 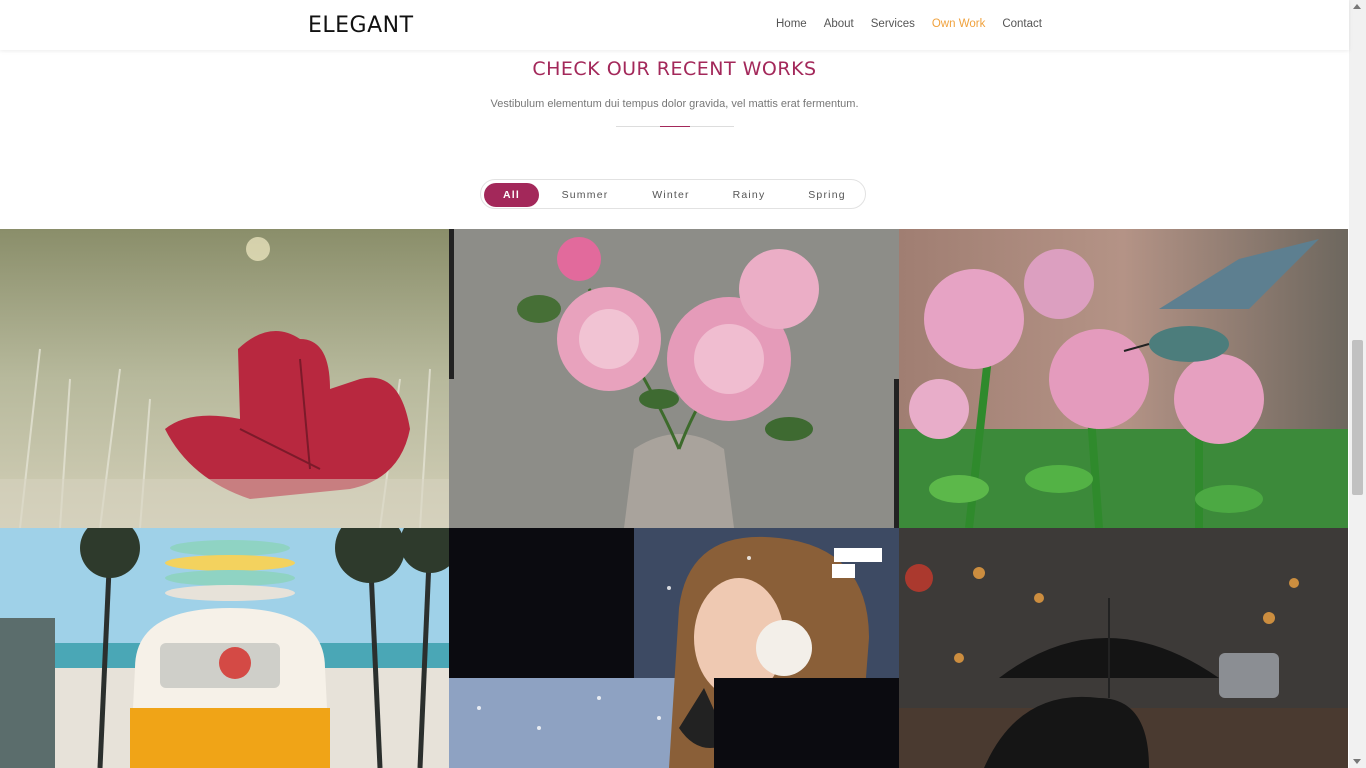 What do you see at coordinates (827, 195) in the screenshot?
I see `filter-spring: Spring` at bounding box center [827, 195].